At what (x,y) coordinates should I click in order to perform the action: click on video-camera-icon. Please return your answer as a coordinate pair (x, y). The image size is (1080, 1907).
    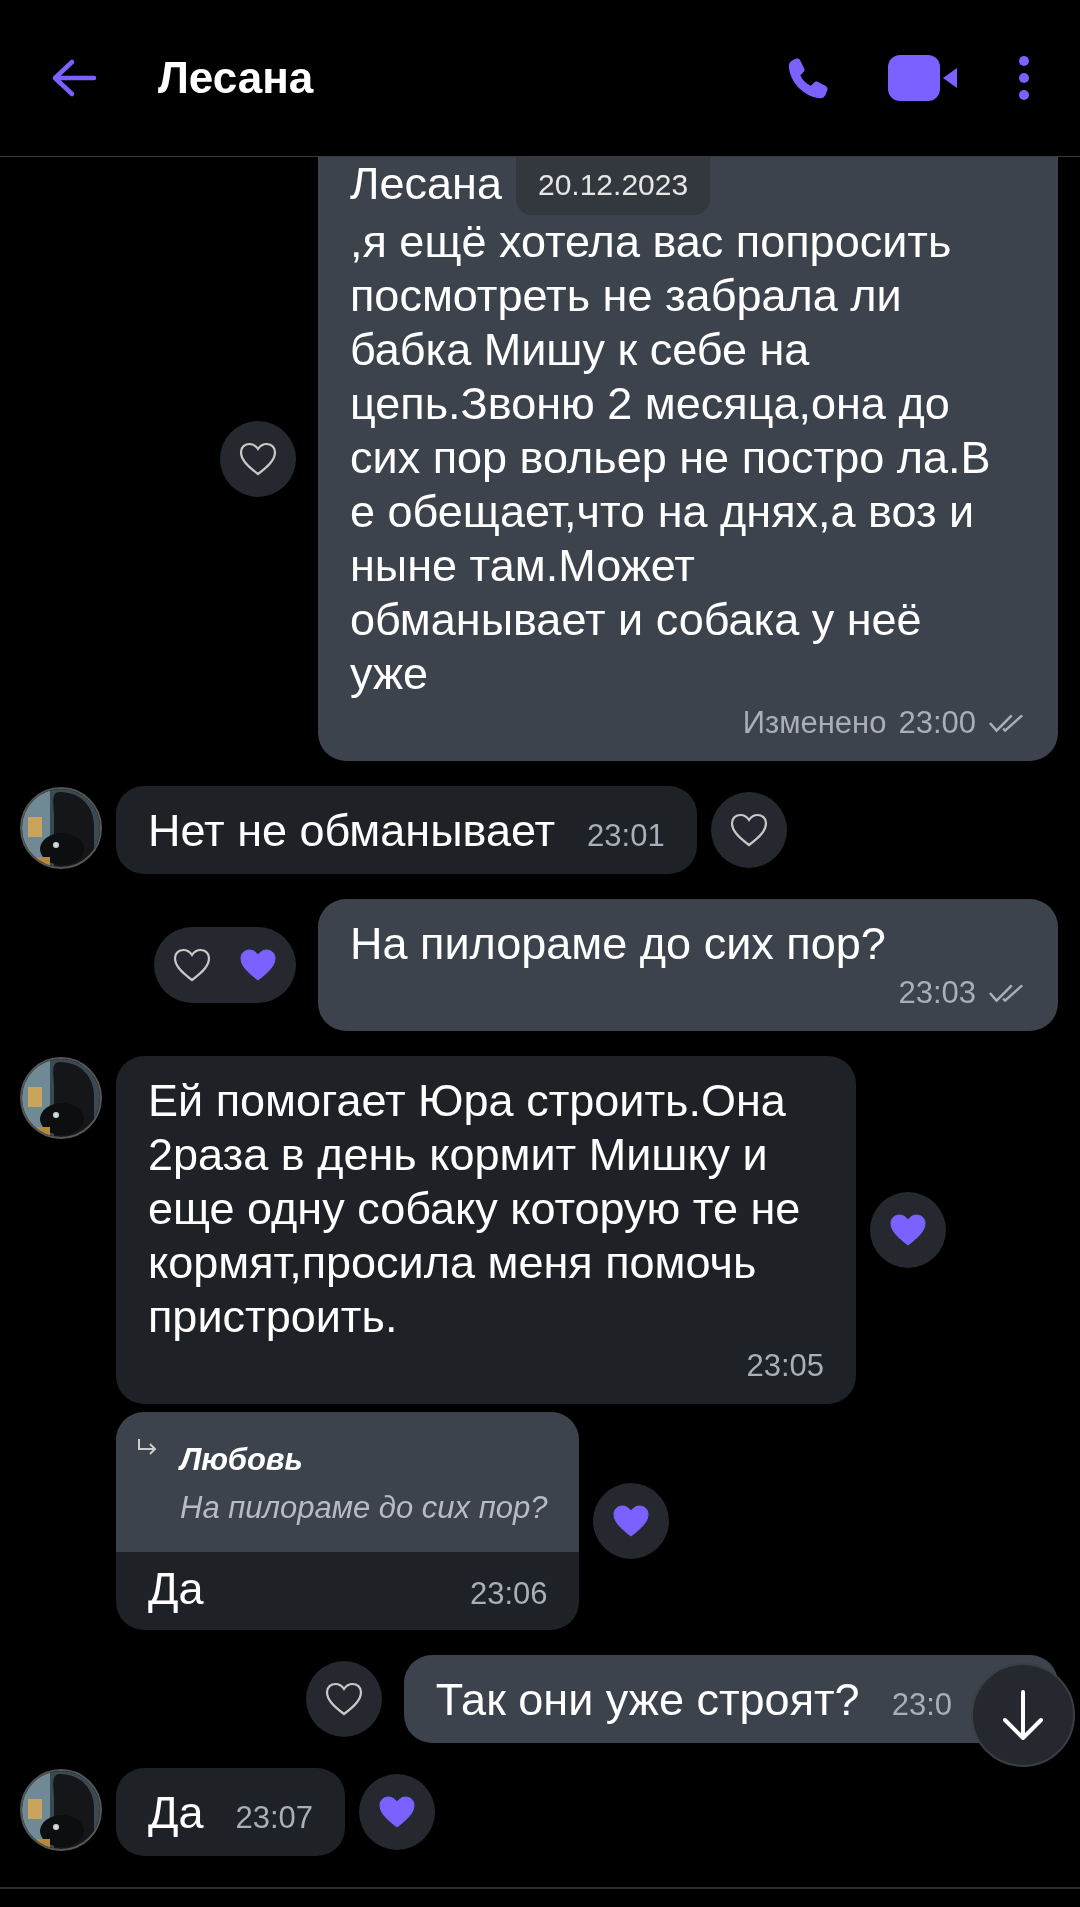
    Looking at the image, I should click on (923, 78).